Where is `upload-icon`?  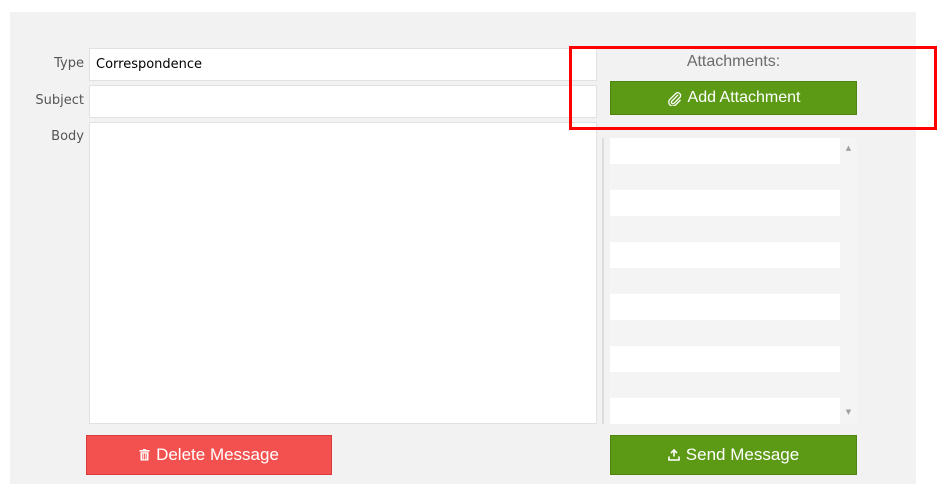
upload-icon is located at coordinates (673, 455).